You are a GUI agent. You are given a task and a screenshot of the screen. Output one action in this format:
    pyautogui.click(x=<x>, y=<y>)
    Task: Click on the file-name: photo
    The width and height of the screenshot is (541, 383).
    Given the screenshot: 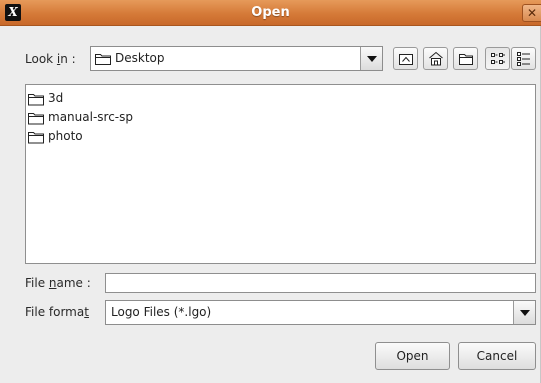 What is the action you would take?
    pyautogui.click(x=65, y=136)
    